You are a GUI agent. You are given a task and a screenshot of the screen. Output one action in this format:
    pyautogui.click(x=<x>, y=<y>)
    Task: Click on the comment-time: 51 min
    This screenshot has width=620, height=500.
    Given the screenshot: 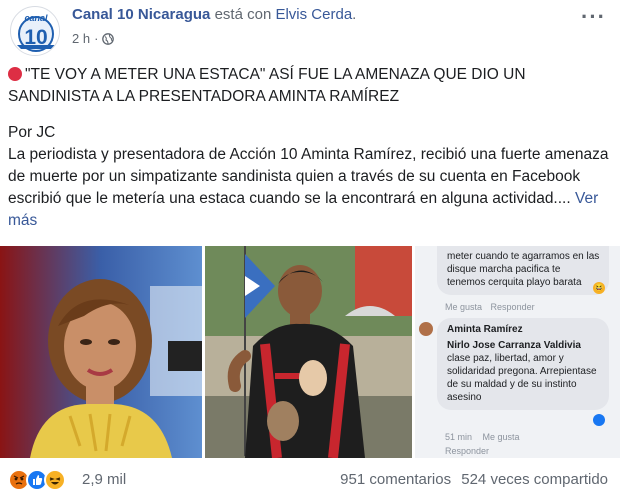 What is the action you would take?
    pyautogui.click(x=459, y=437)
    